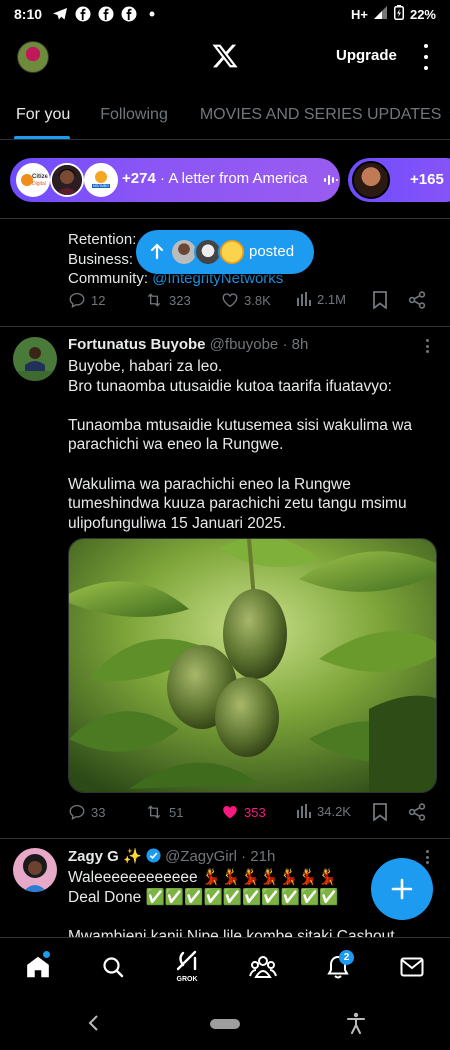  I want to click on nav-search, so click(113, 967).